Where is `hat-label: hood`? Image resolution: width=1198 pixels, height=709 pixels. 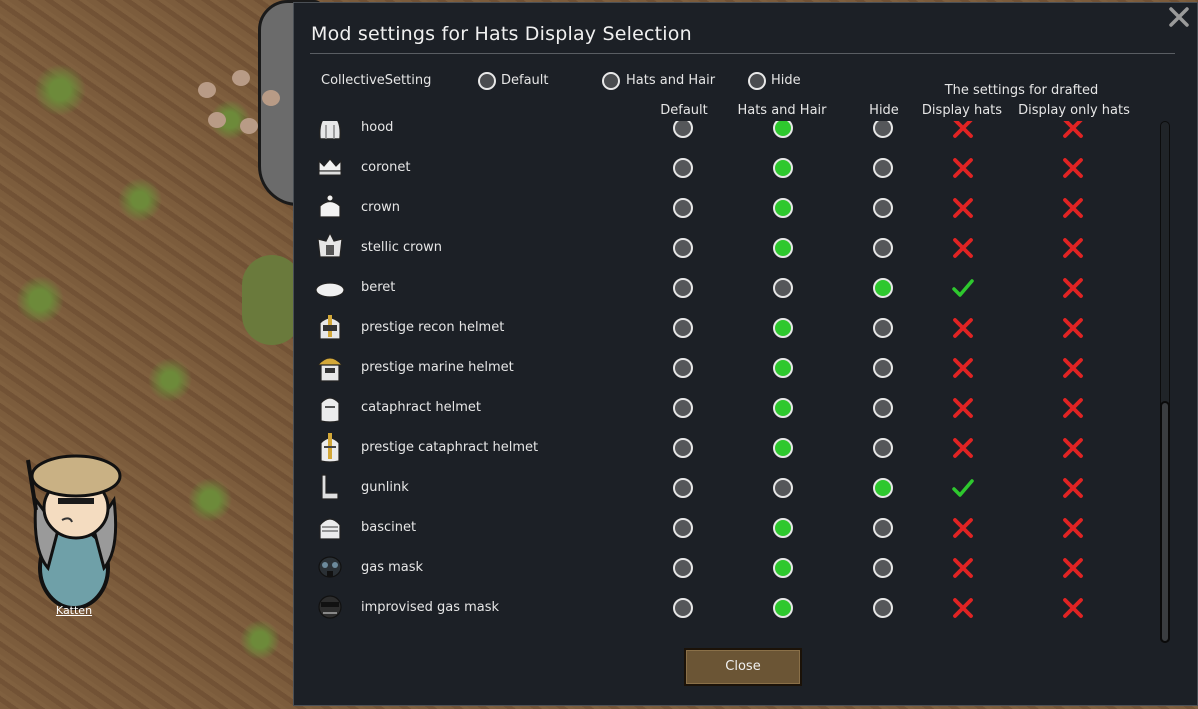
hat-label: hood is located at coordinates (377, 128).